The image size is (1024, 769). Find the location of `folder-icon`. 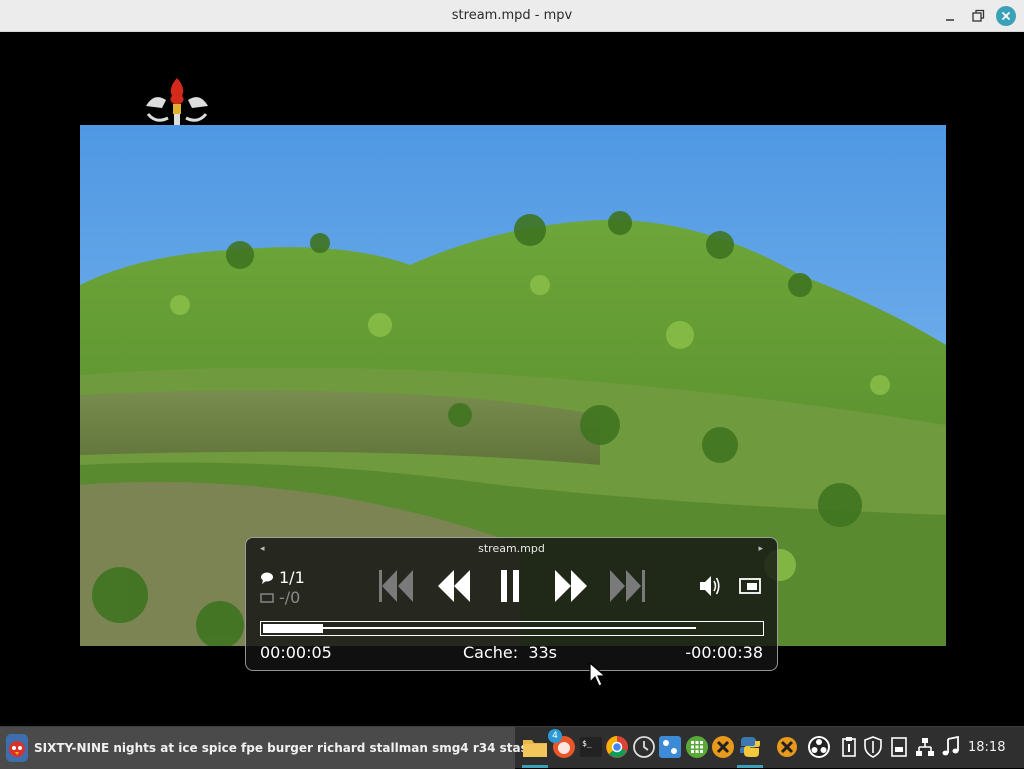

folder-icon is located at coordinates (535, 747).